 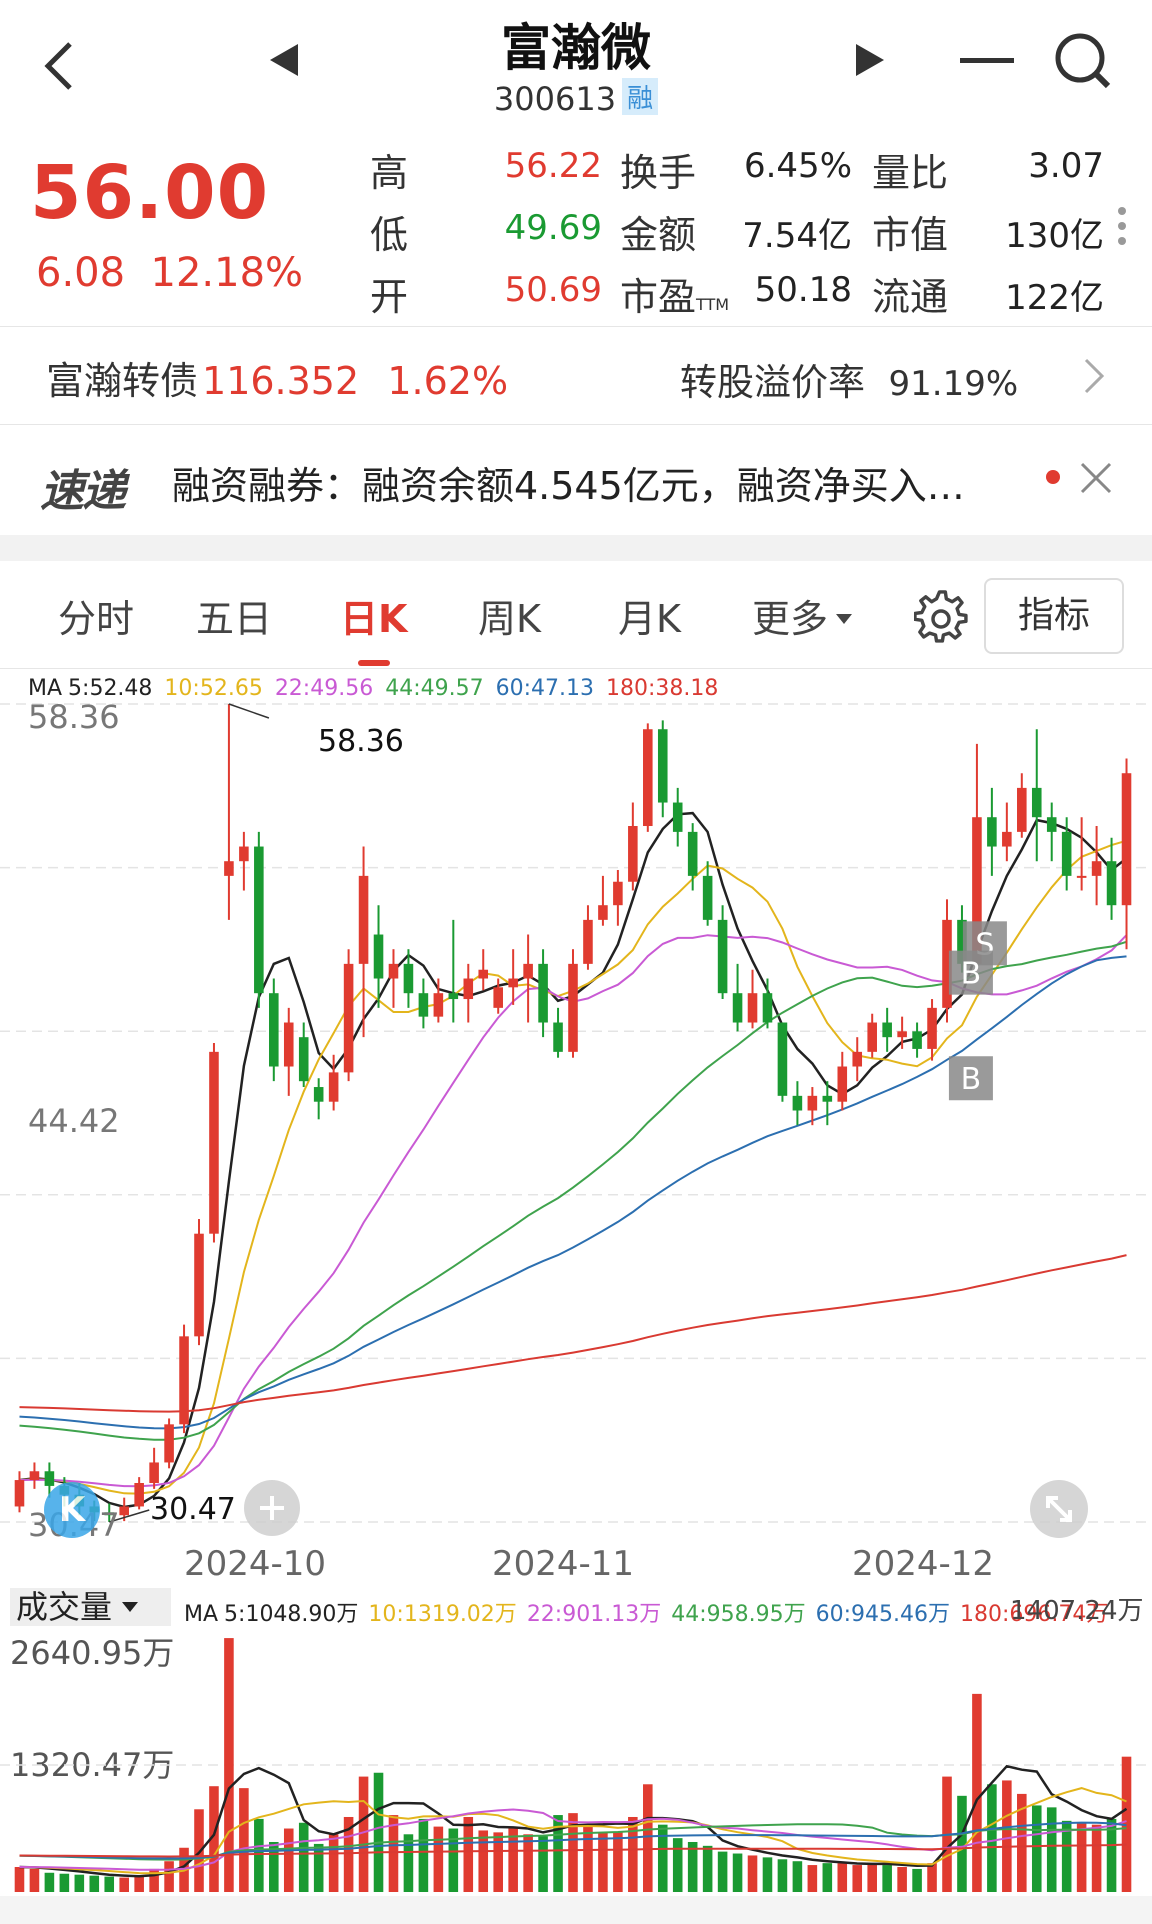 What do you see at coordinates (576, 668) in the screenshot?
I see `divider` at bounding box center [576, 668].